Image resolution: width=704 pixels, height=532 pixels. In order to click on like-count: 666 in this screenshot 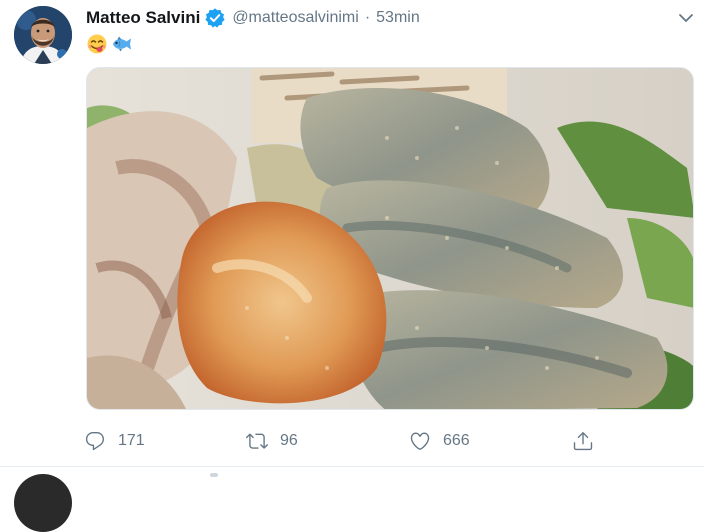, I will do `click(456, 440)`.